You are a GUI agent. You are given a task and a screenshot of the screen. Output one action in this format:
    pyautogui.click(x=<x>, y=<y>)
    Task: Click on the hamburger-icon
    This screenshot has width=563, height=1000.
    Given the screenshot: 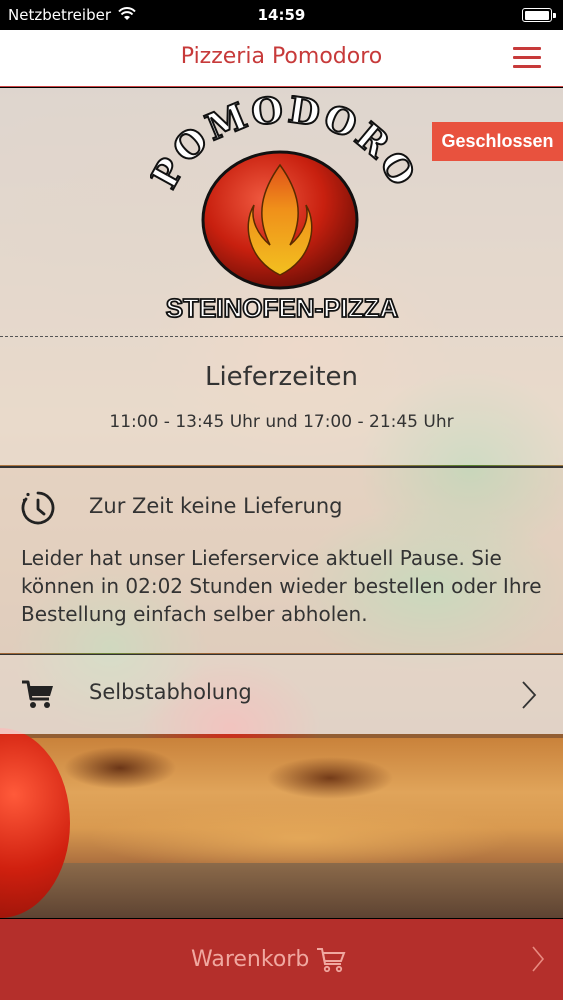 What is the action you would take?
    pyautogui.click(x=527, y=58)
    